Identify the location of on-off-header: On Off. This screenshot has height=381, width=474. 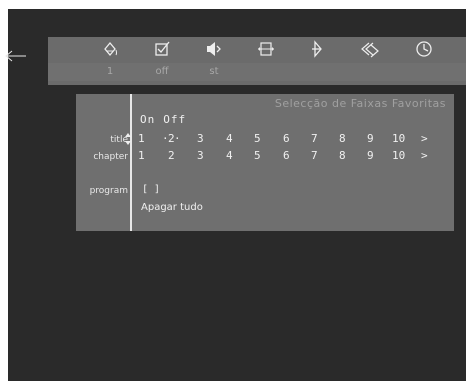
(167, 119).